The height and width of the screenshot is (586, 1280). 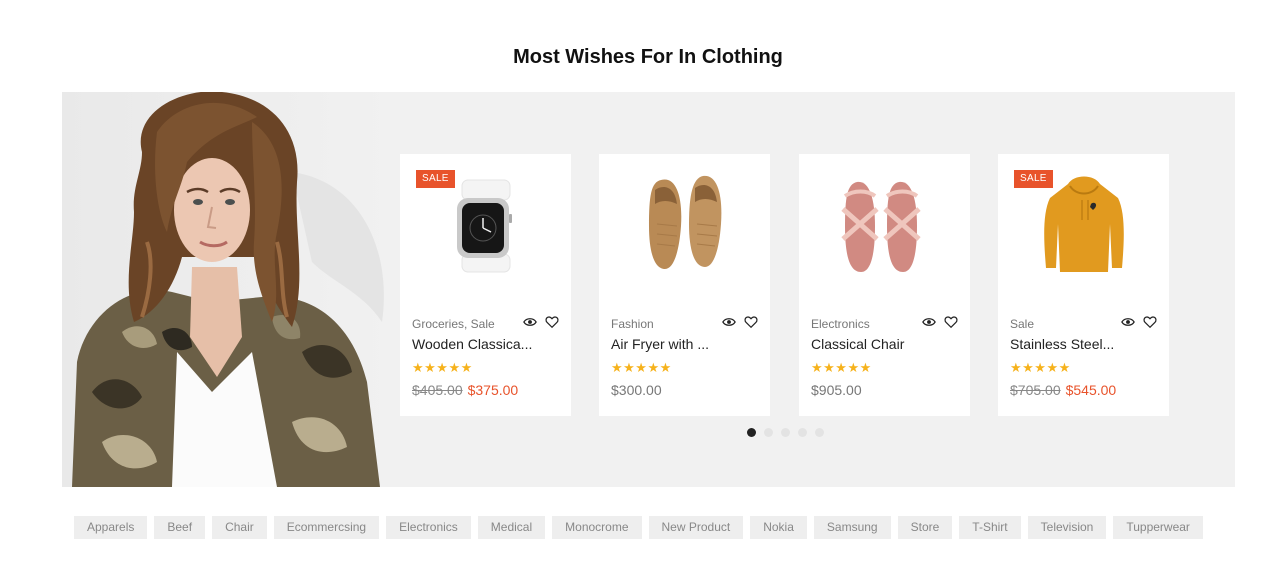 I want to click on product-card: Fashion Air Fryer with ... ★★★★★ $300.00, so click(x=684, y=285).